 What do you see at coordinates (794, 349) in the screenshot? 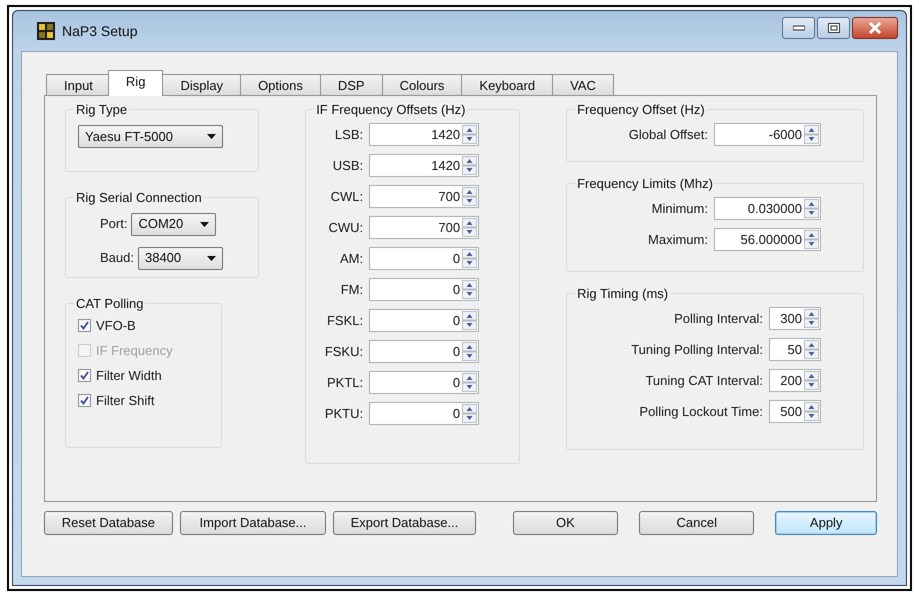
I see `spin-field: 50` at bounding box center [794, 349].